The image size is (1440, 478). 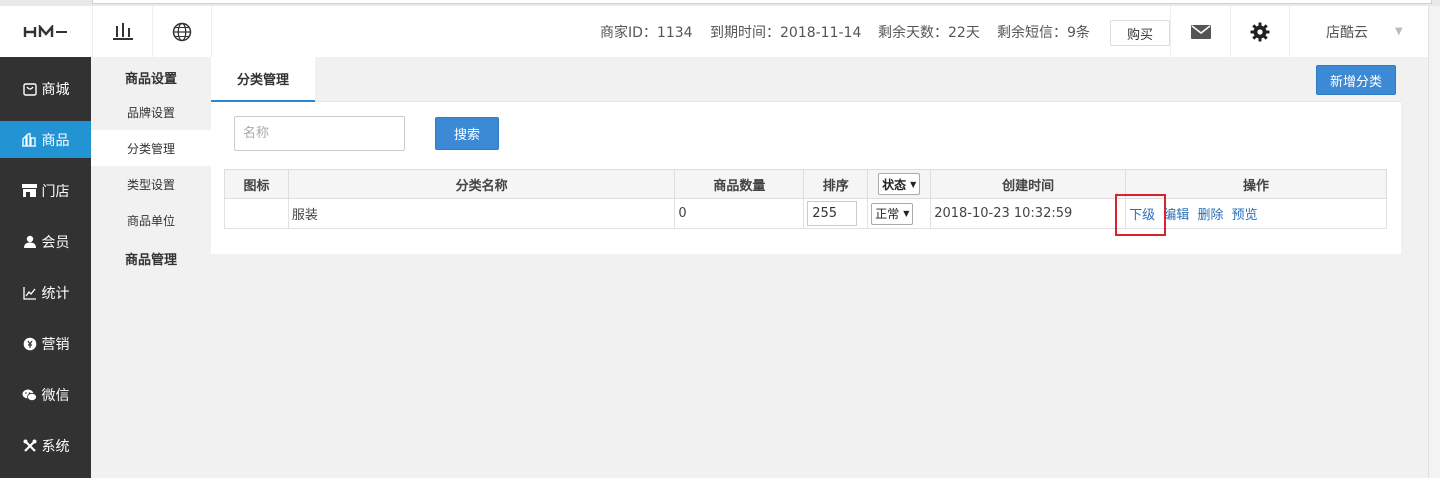 I want to click on store-icon, so click(x=30, y=89).